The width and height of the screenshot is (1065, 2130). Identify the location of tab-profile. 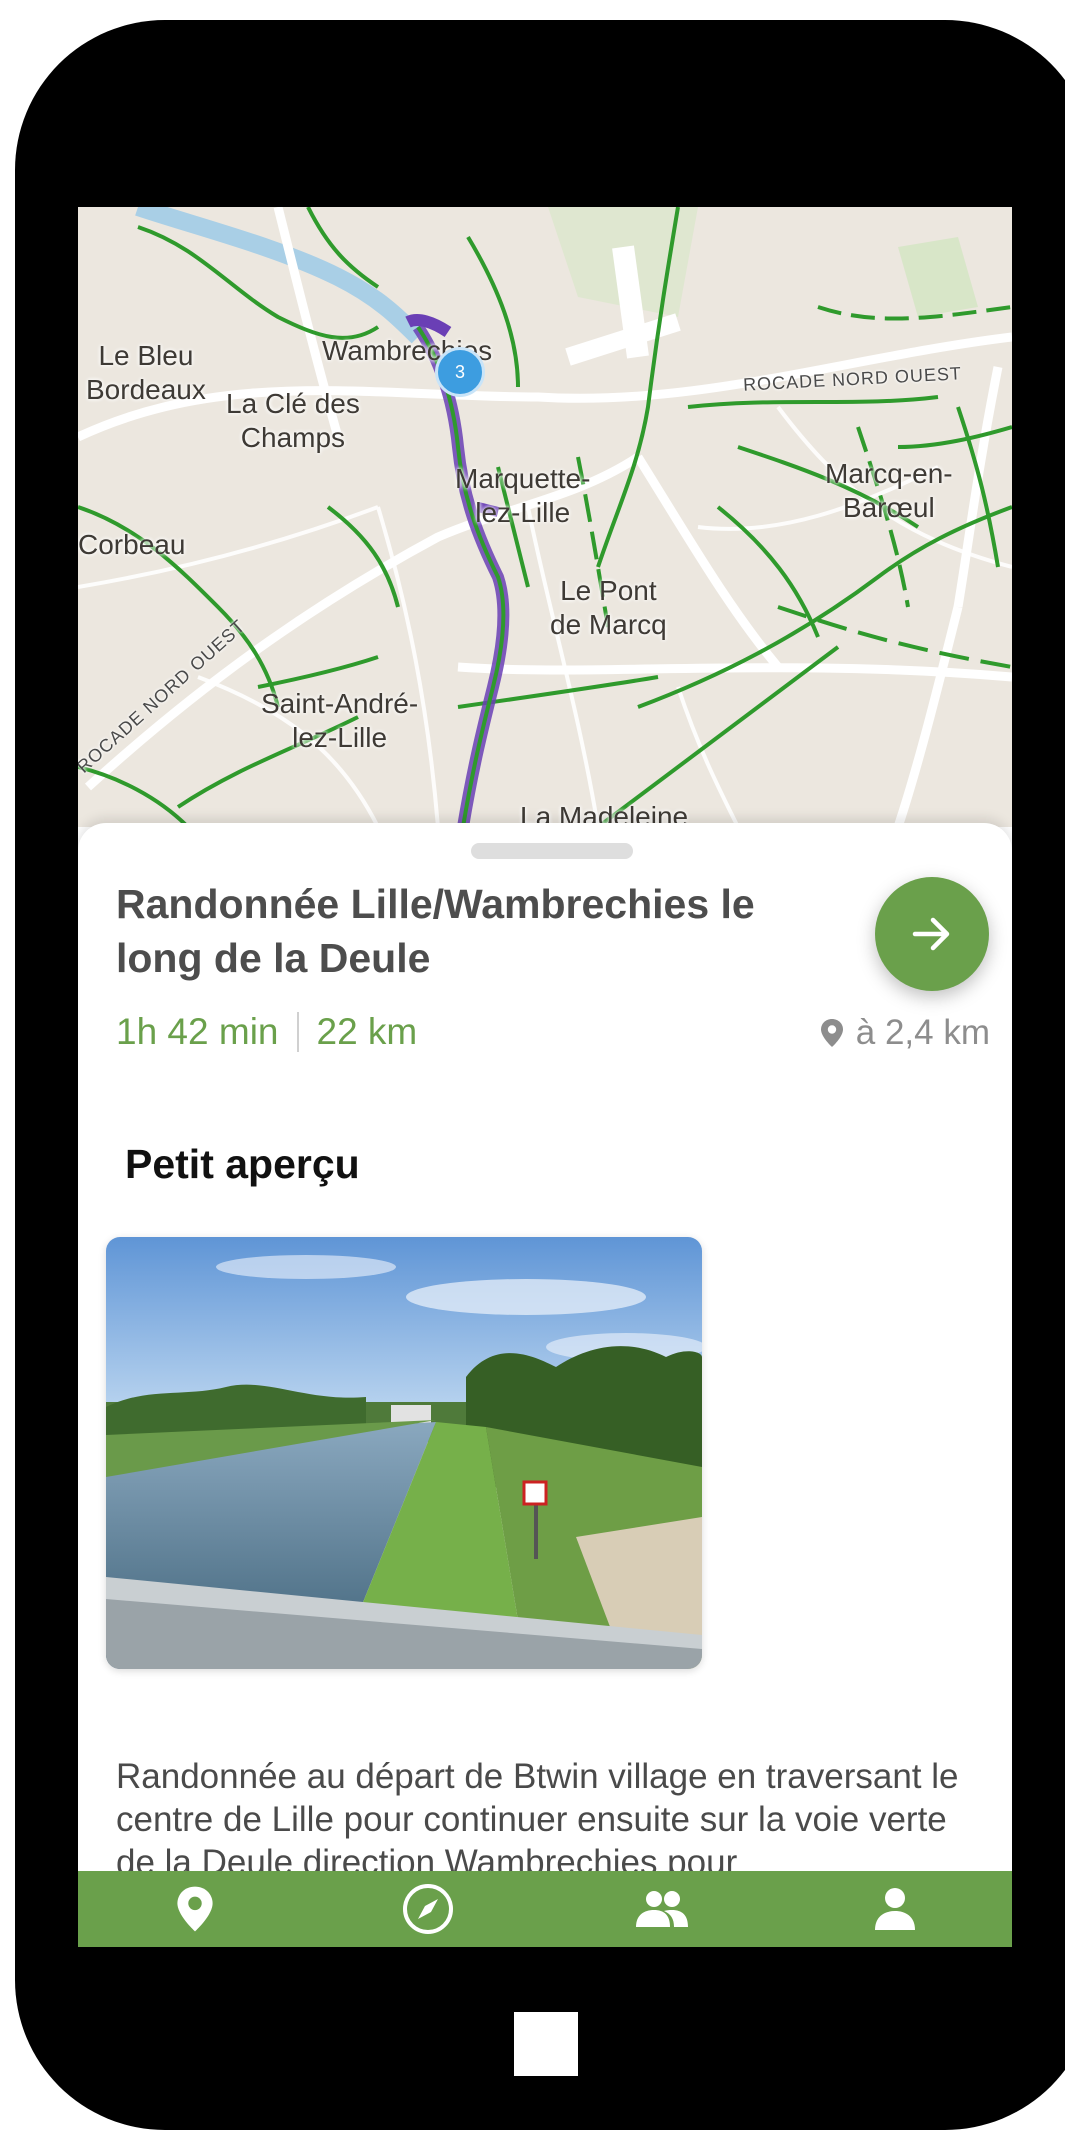
(896, 1909).